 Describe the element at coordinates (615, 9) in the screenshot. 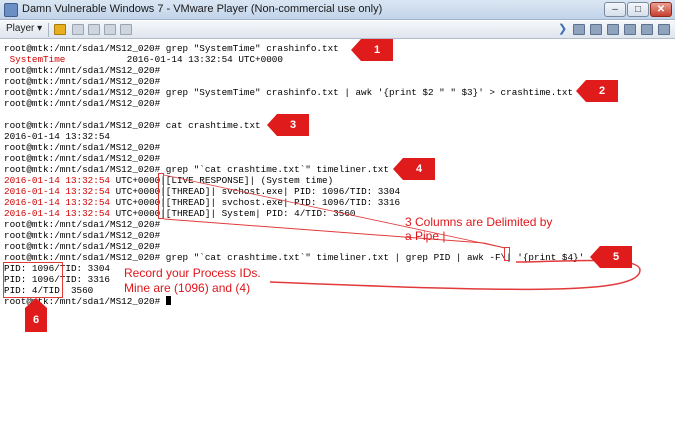

I see `minimize-button: –` at that location.